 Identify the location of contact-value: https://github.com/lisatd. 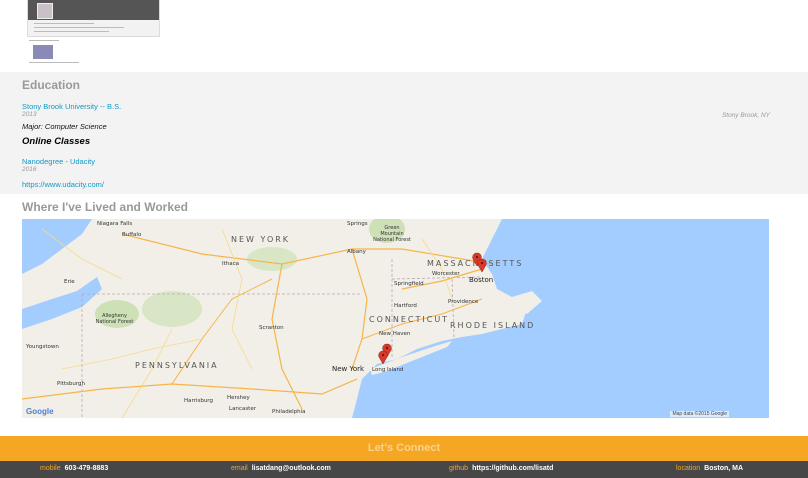
(512, 468).